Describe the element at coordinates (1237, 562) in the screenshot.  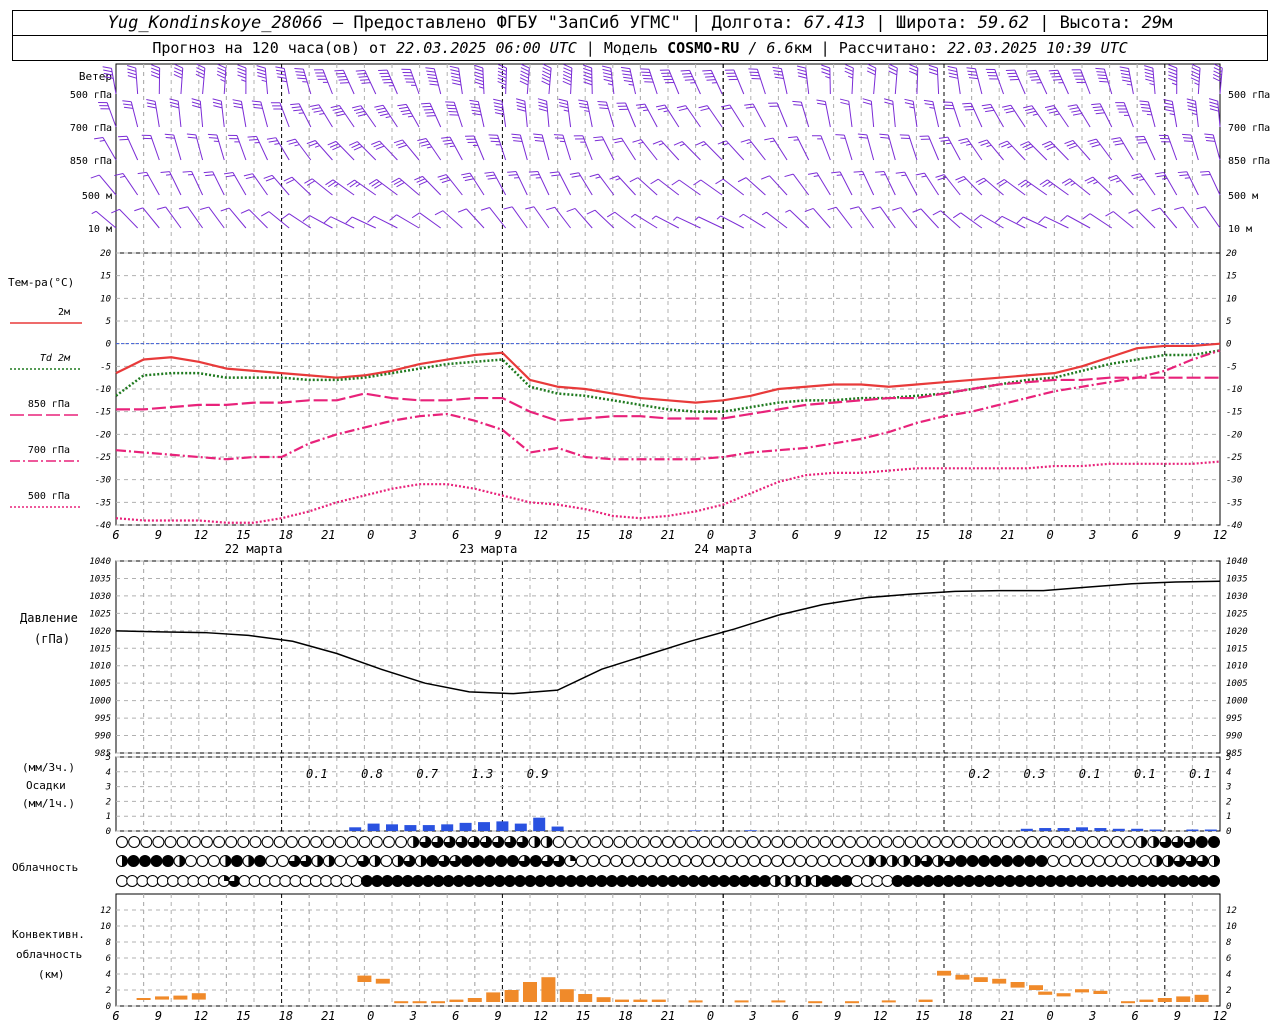
I see `pressure-ytick-right: 1040` at that location.